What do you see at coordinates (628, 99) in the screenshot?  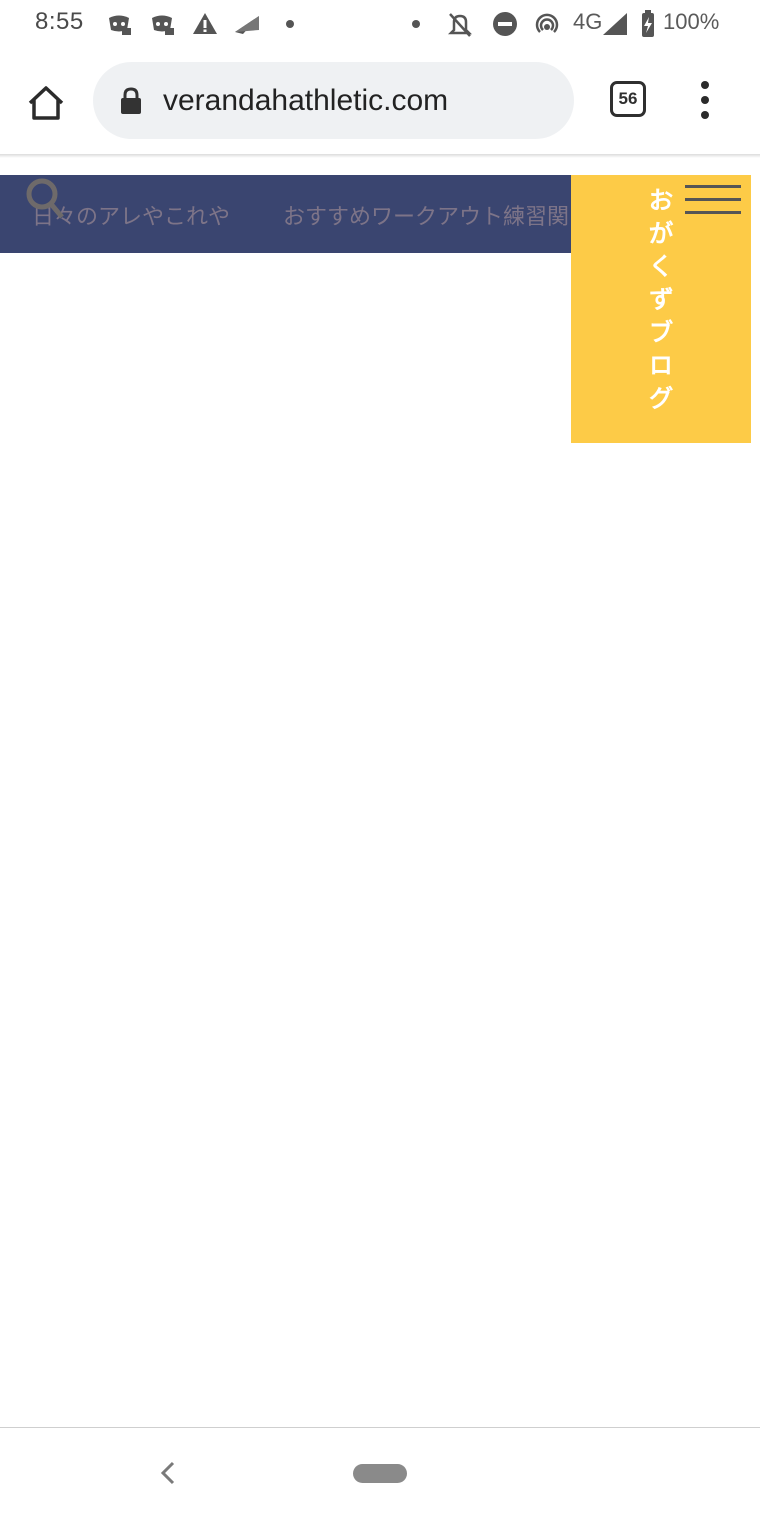 I see `tab-switcher-button: 56` at bounding box center [628, 99].